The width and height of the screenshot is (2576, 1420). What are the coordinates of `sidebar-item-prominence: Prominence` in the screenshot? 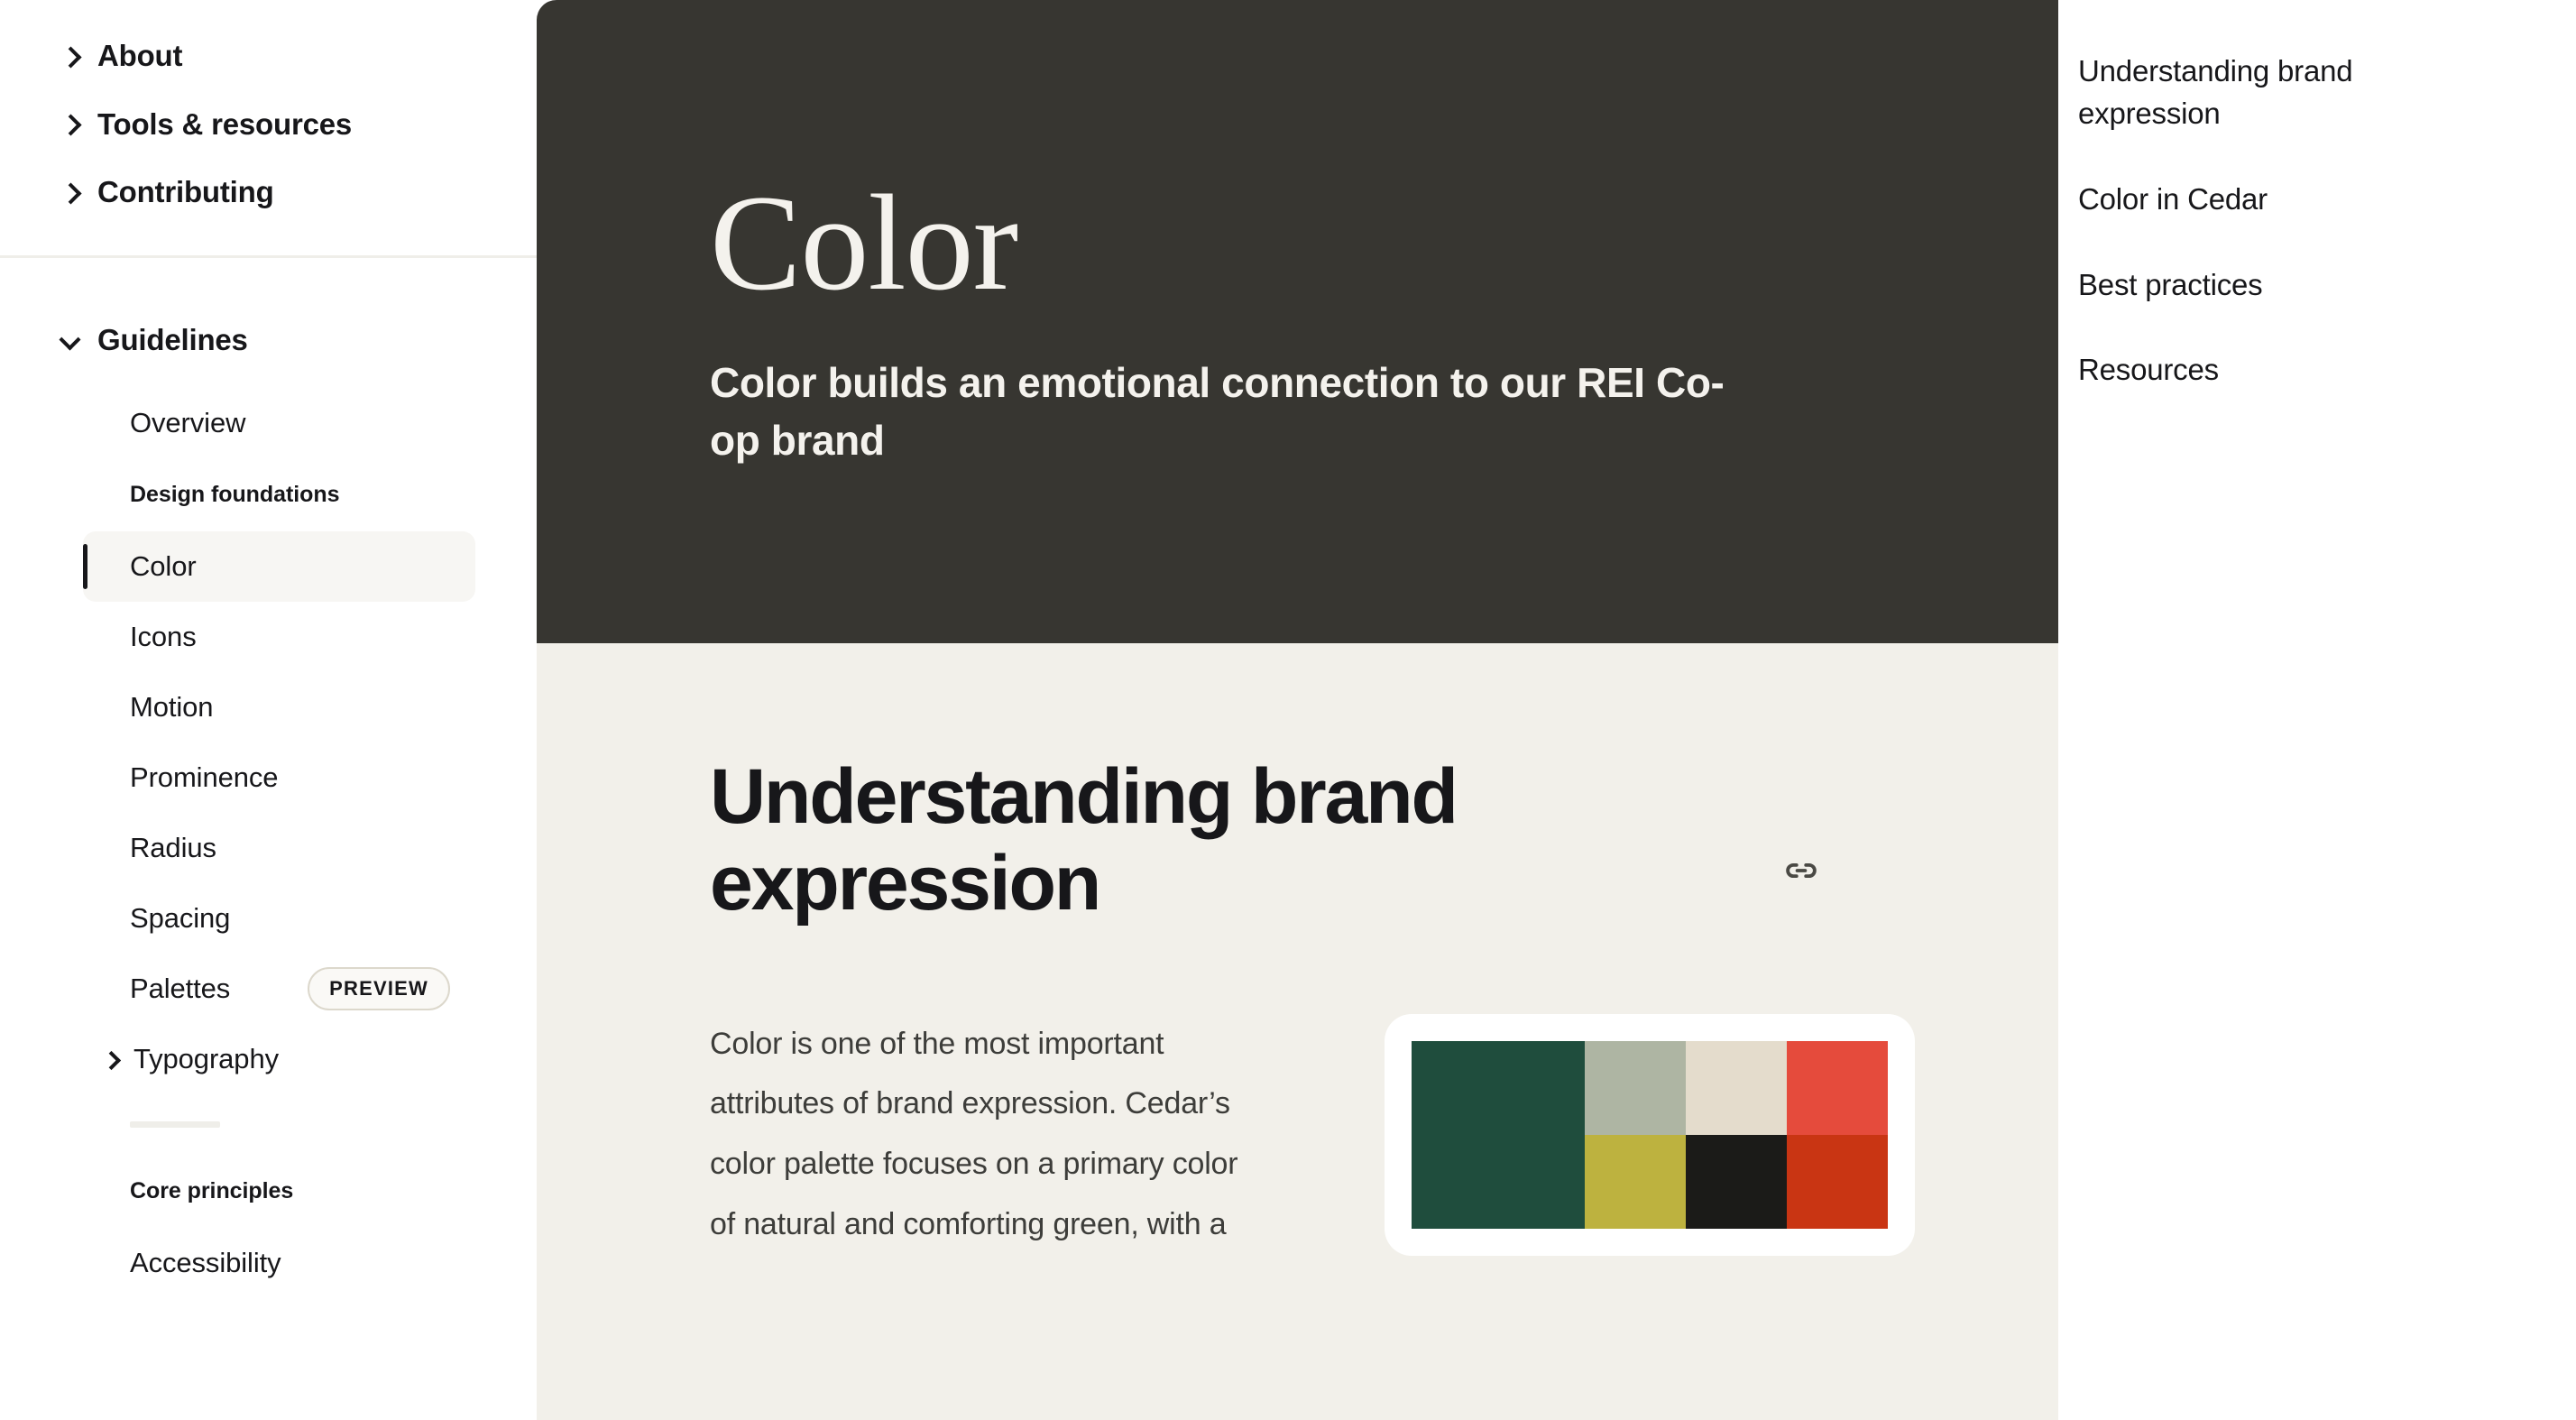 It's located at (279, 778).